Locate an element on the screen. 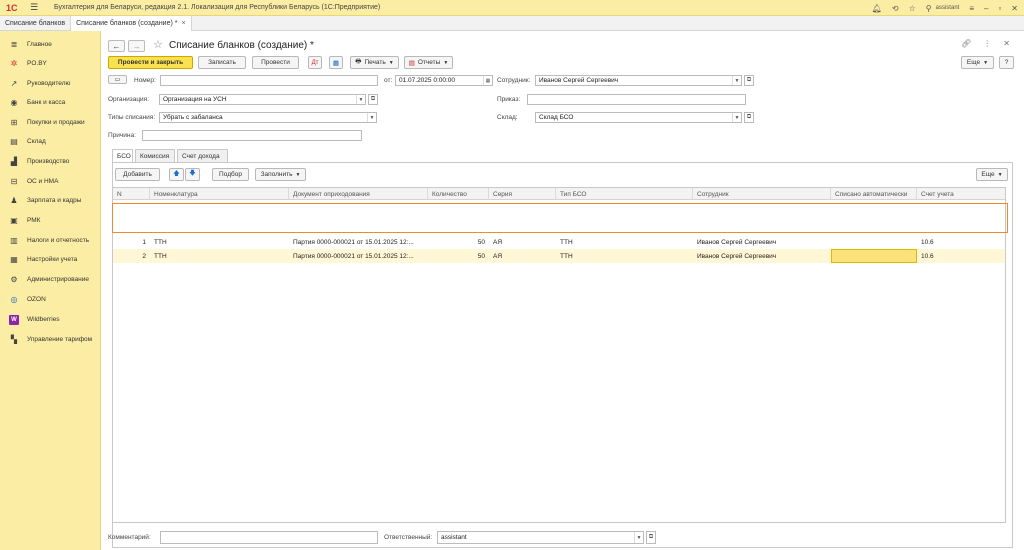 This screenshot has height=550, width=1024. sidebar-item-bank: ◉ Банк и касса is located at coordinates (50, 102).